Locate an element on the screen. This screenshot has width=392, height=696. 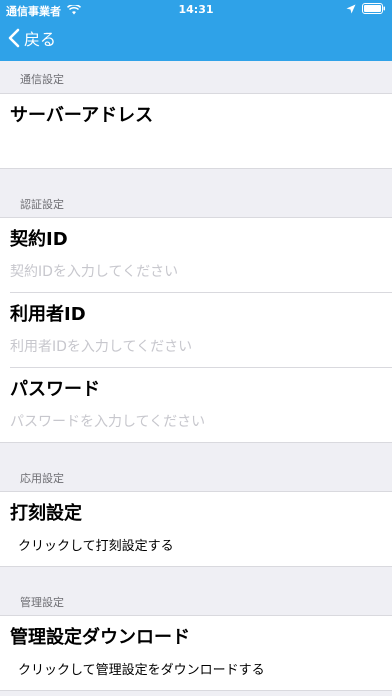
punch-settings-title: 打刻設定 is located at coordinates (46, 513).